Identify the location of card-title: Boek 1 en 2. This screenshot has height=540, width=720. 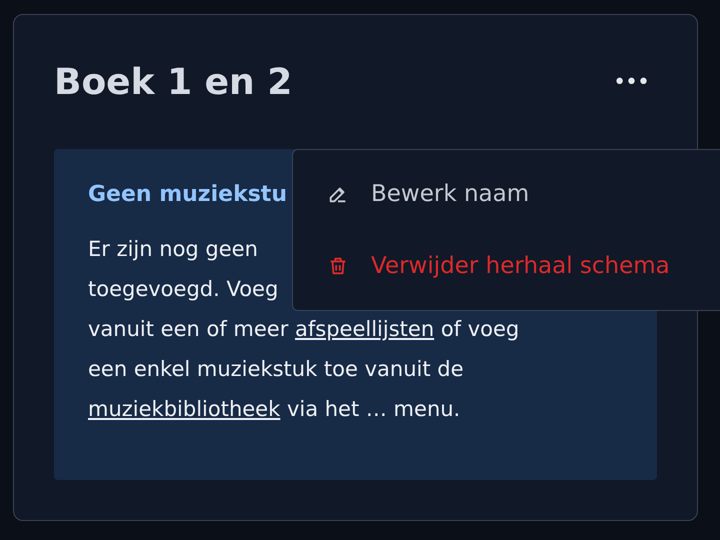
(173, 82).